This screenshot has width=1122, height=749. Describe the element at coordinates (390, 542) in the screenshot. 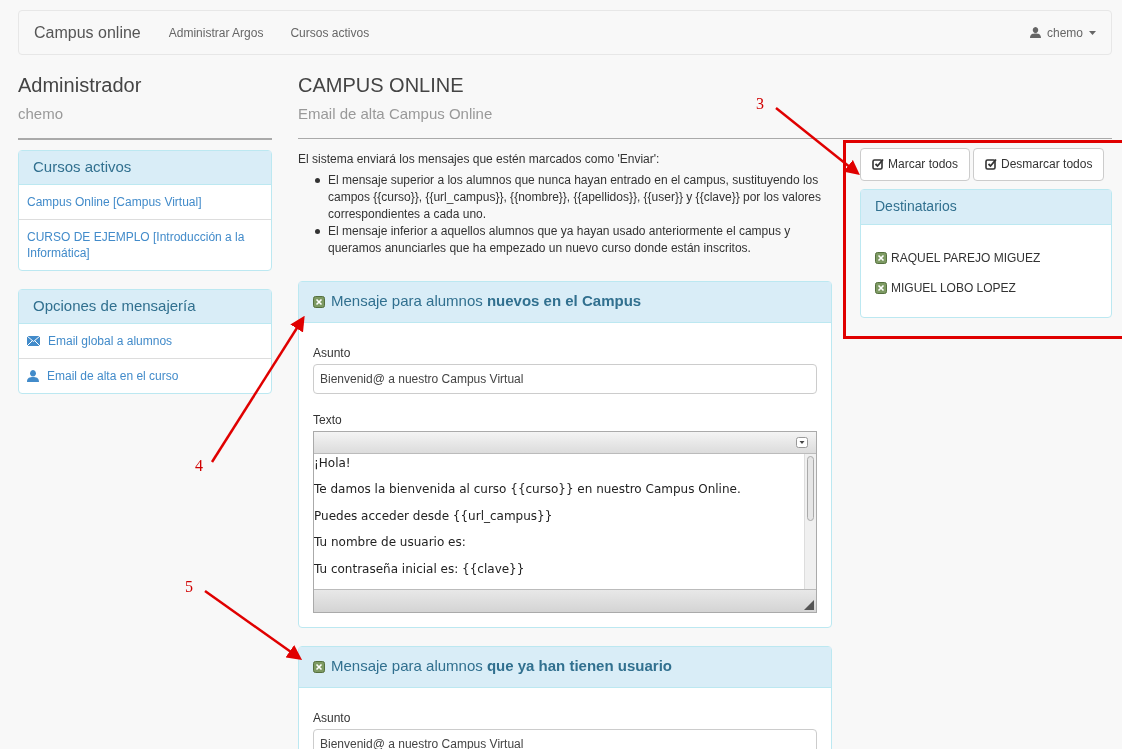

I see `editor-line: Tu nombre de usuario es:` at that location.